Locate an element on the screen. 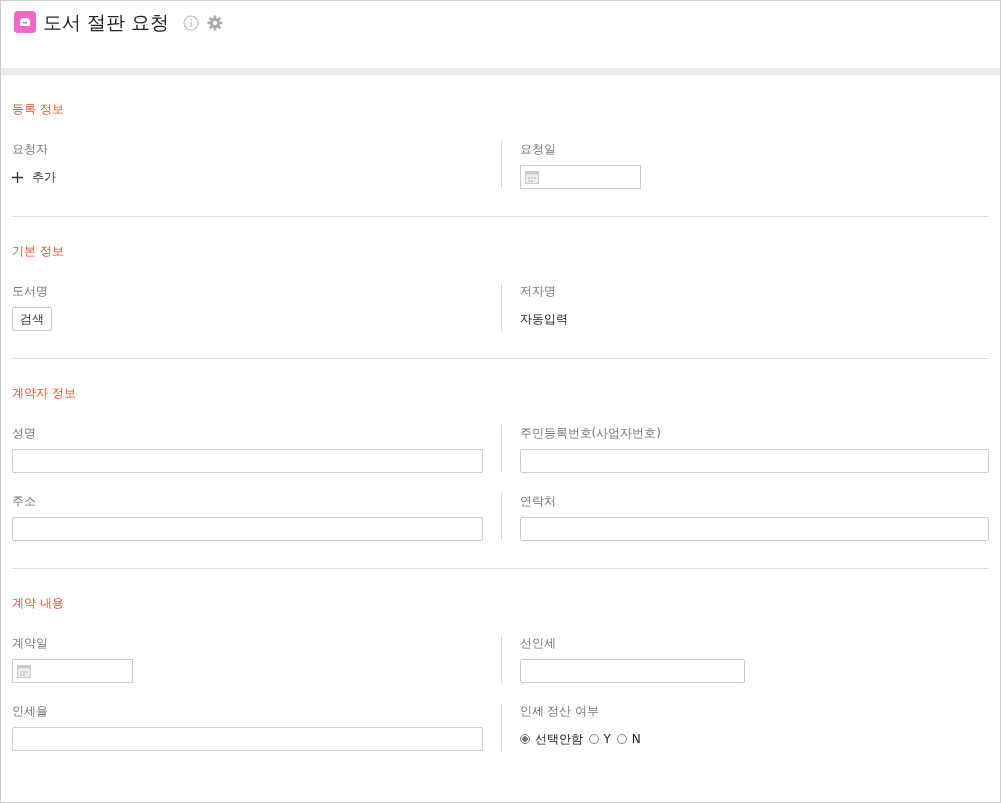  field-label: 연락처 is located at coordinates (538, 501).